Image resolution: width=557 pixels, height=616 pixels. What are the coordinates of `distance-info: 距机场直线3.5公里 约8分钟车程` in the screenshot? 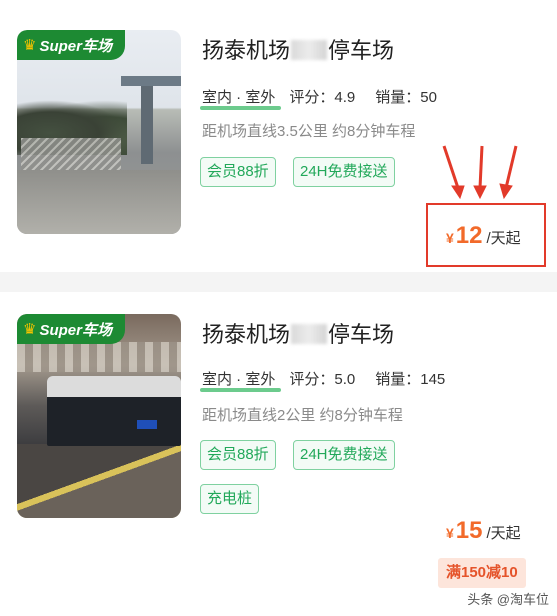 It's located at (309, 131).